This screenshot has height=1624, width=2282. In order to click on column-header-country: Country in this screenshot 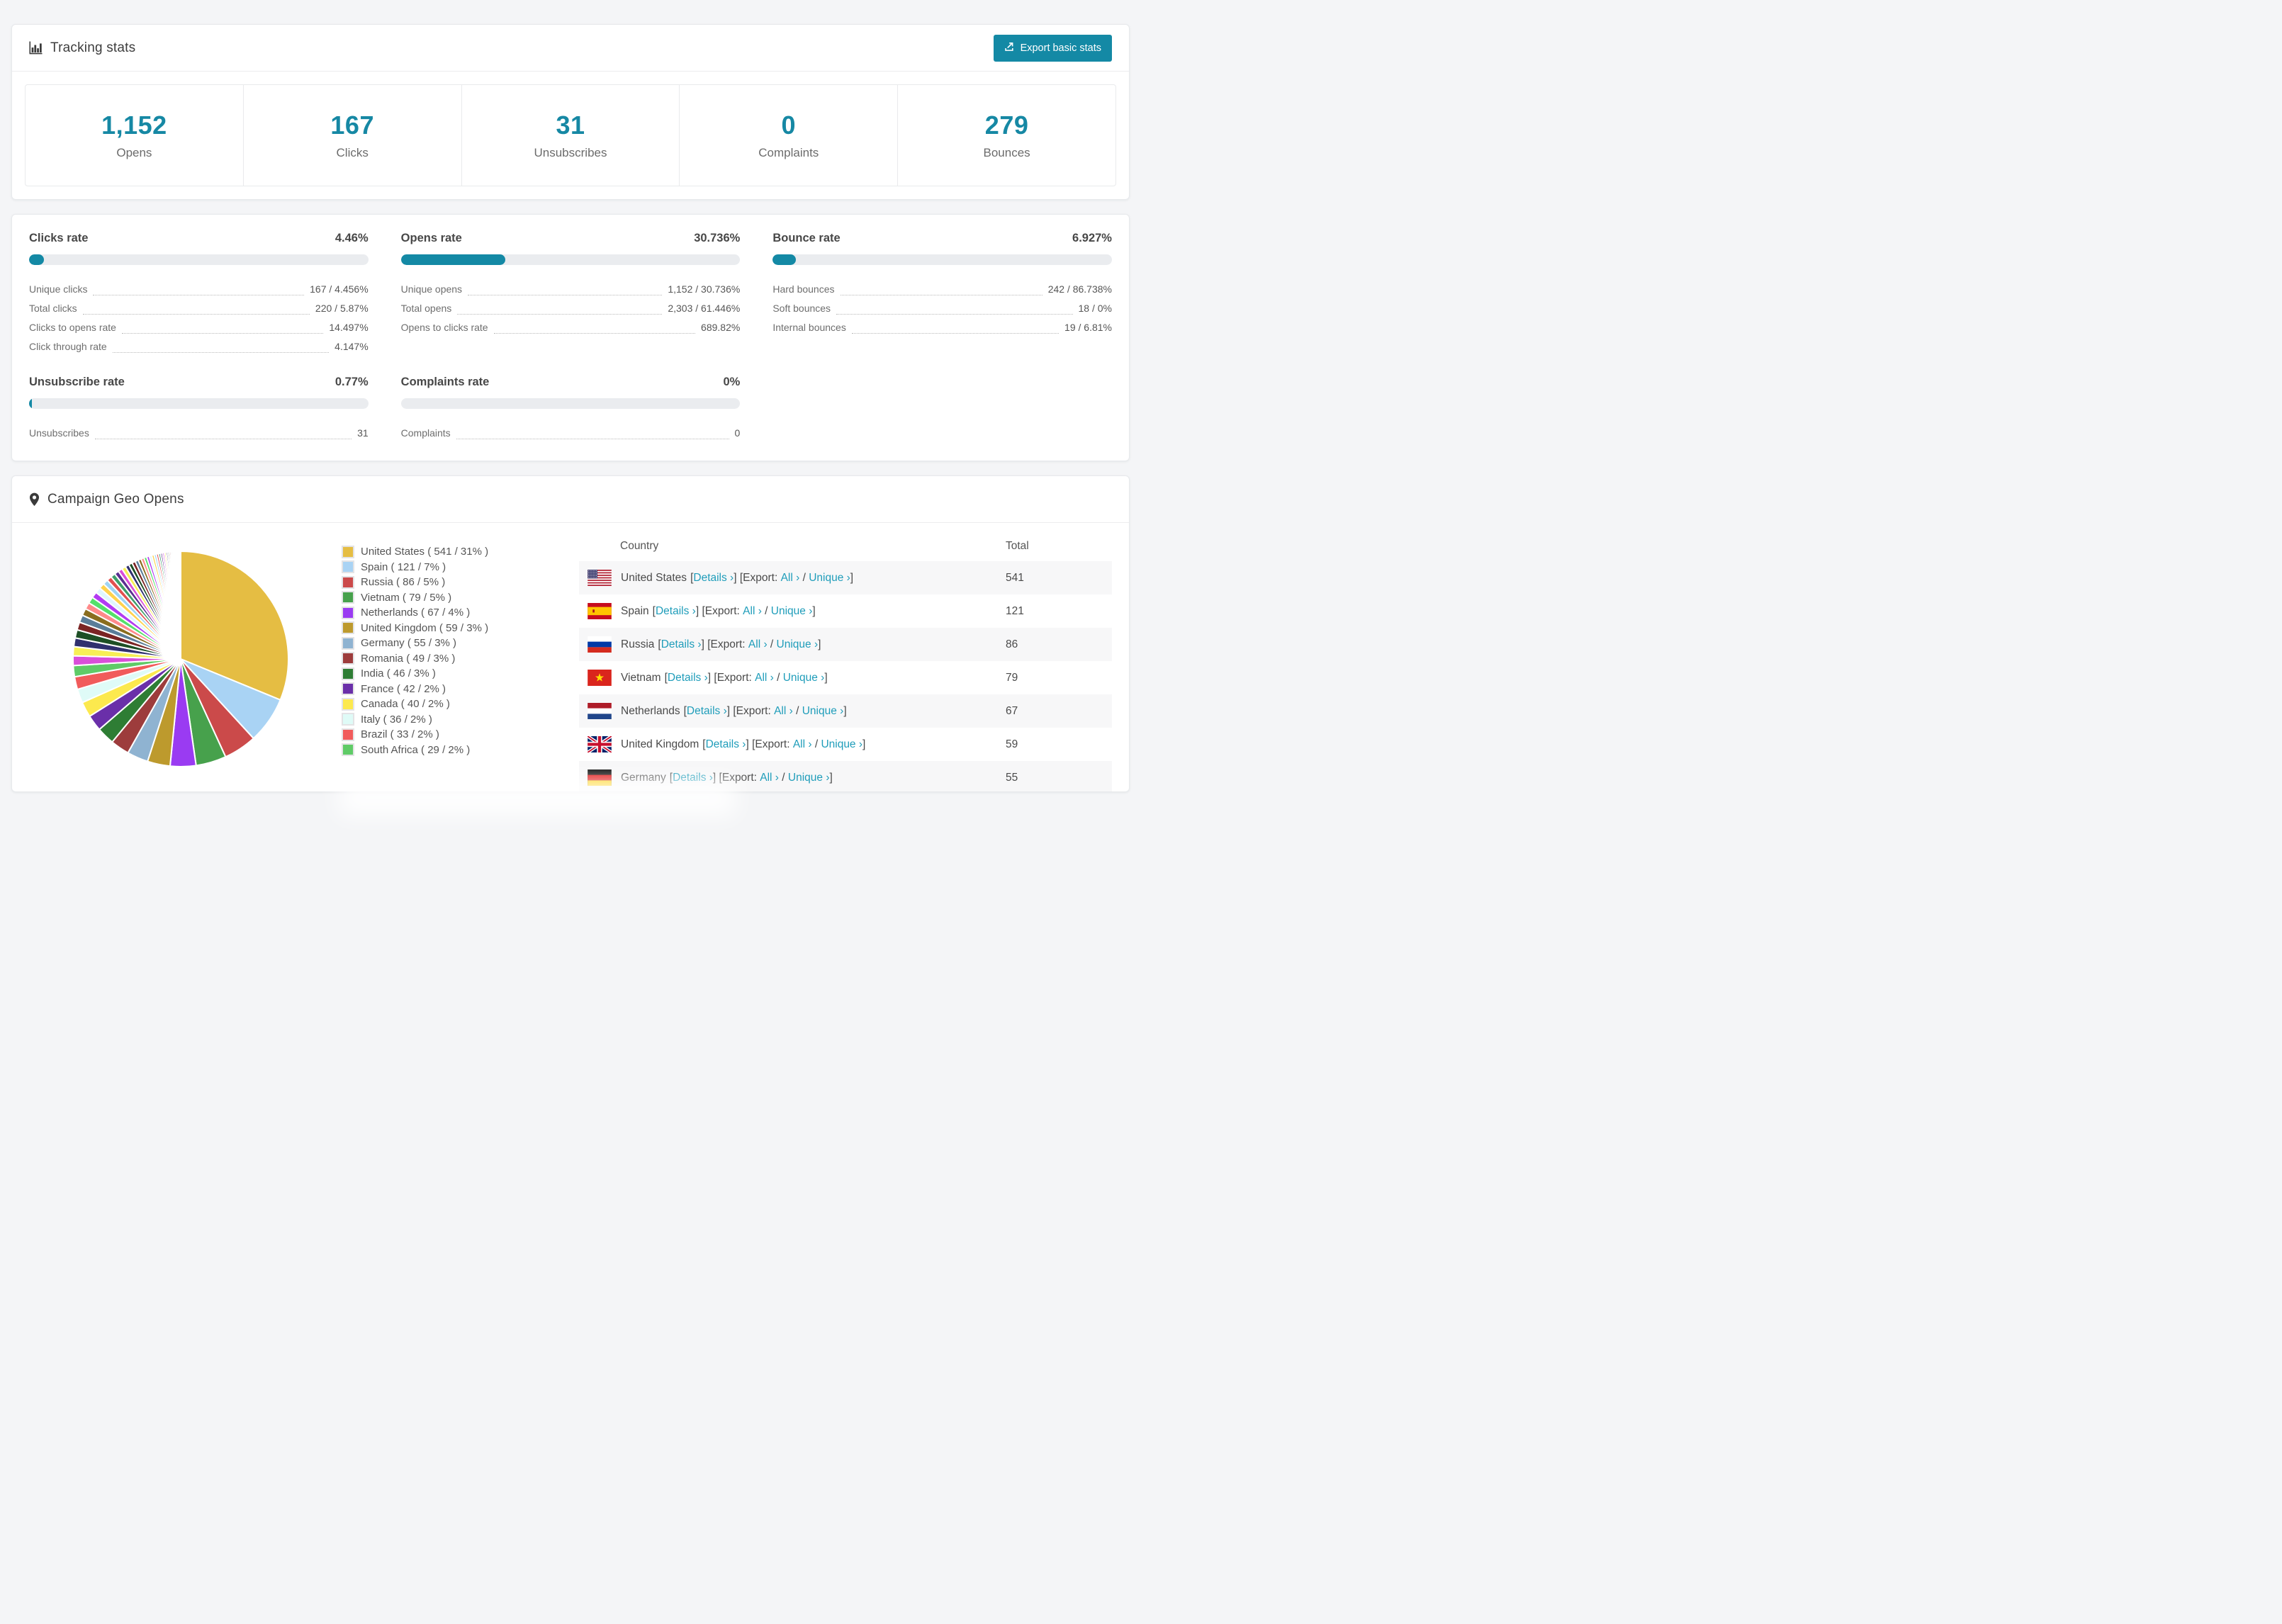, I will do `click(639, 546)`.